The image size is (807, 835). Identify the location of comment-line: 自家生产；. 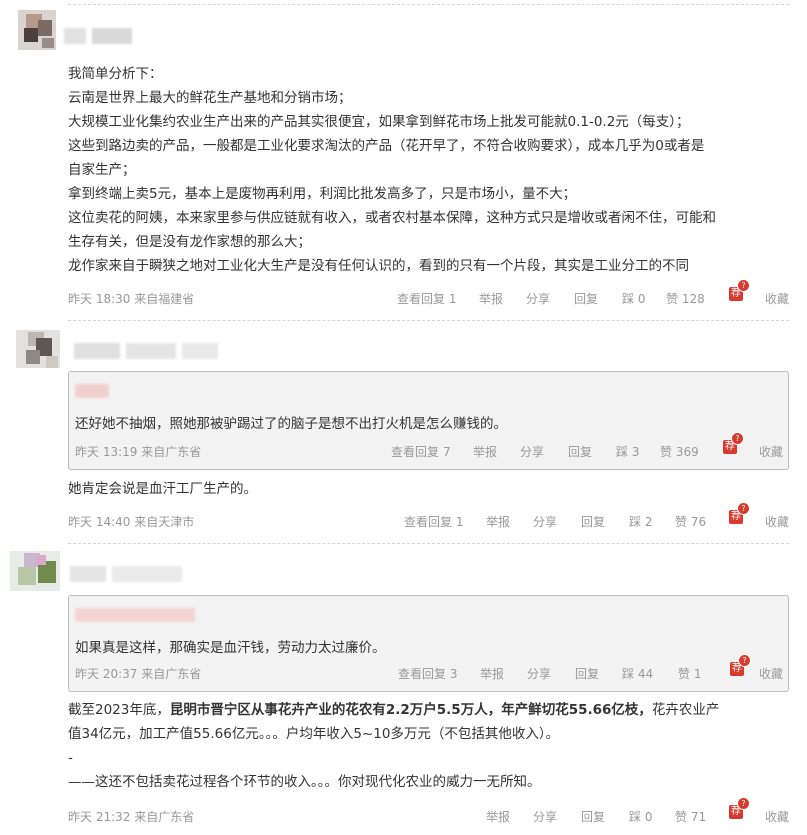
(102, 170).